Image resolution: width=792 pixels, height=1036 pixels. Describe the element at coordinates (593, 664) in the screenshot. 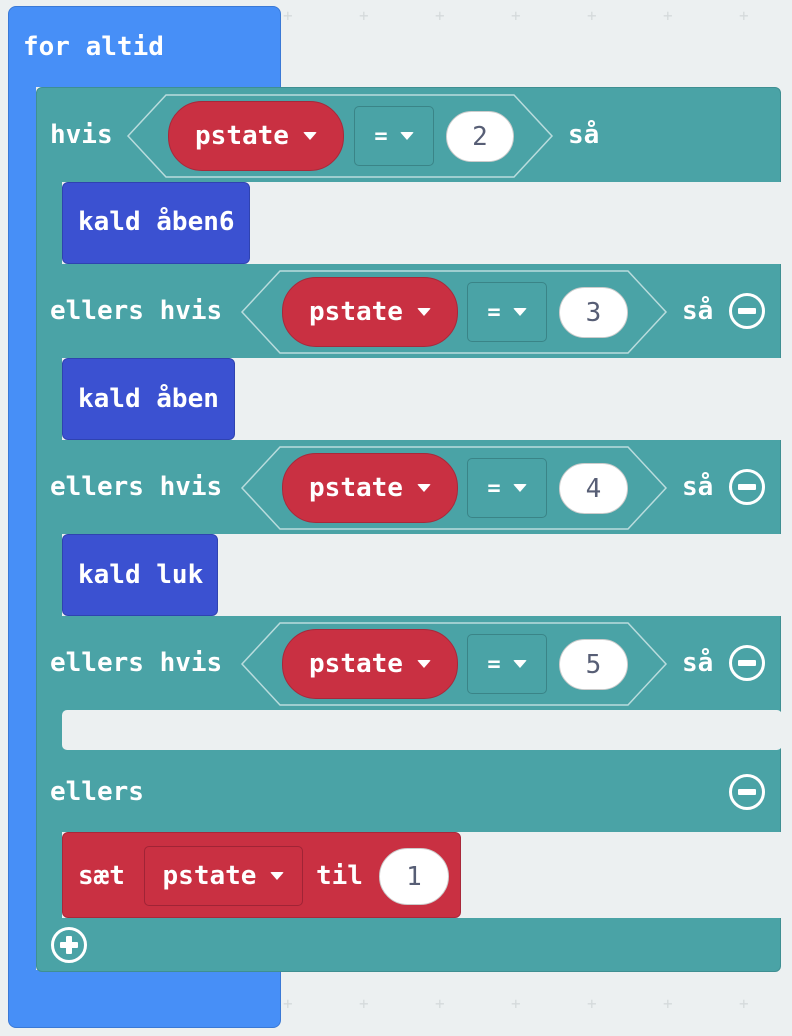

I see `number-input: 5` at that location.